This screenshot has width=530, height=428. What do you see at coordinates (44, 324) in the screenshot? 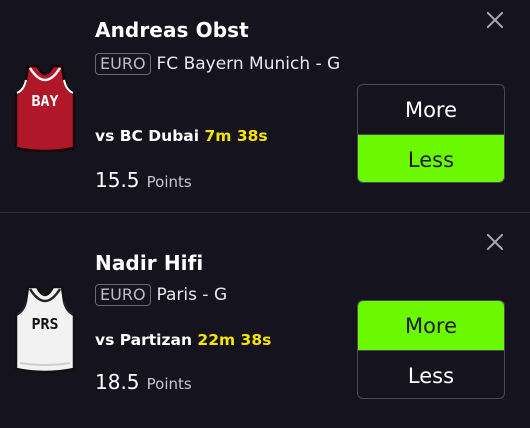
I see `jersey-text: PRS` at bounding box center [44, 324].